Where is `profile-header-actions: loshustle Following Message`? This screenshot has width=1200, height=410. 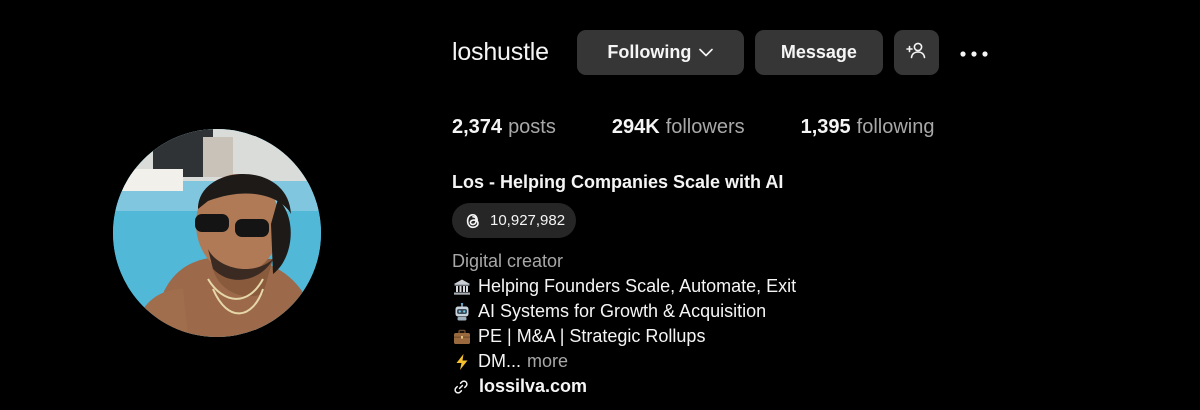
profile-header-actions: loshustle Following Message is located at coordinates (723, 52).